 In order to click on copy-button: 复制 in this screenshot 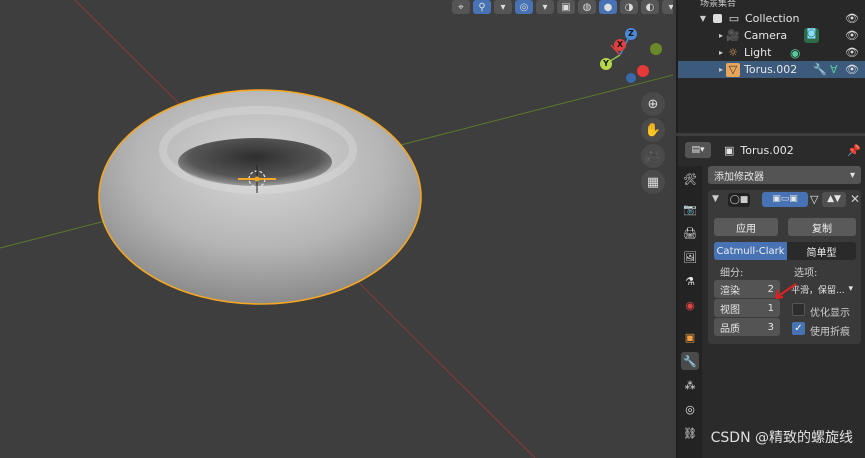, I will do `click(822, 227)`.